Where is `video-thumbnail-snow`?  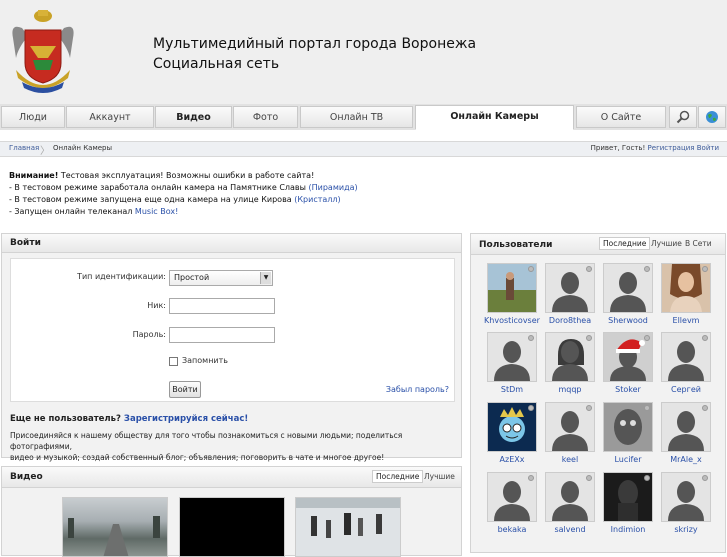 video-thumbnail-snow is located at coordinates (348, 527).